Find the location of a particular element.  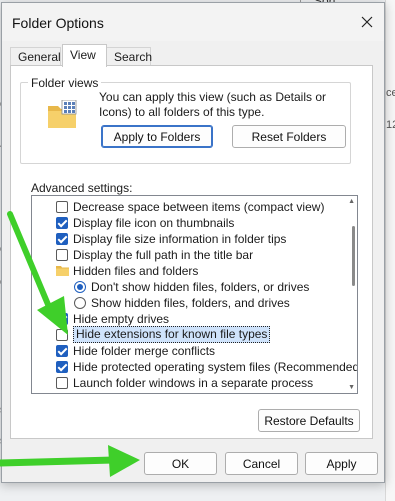

tab-general: General is located at coordinates (35, 56).